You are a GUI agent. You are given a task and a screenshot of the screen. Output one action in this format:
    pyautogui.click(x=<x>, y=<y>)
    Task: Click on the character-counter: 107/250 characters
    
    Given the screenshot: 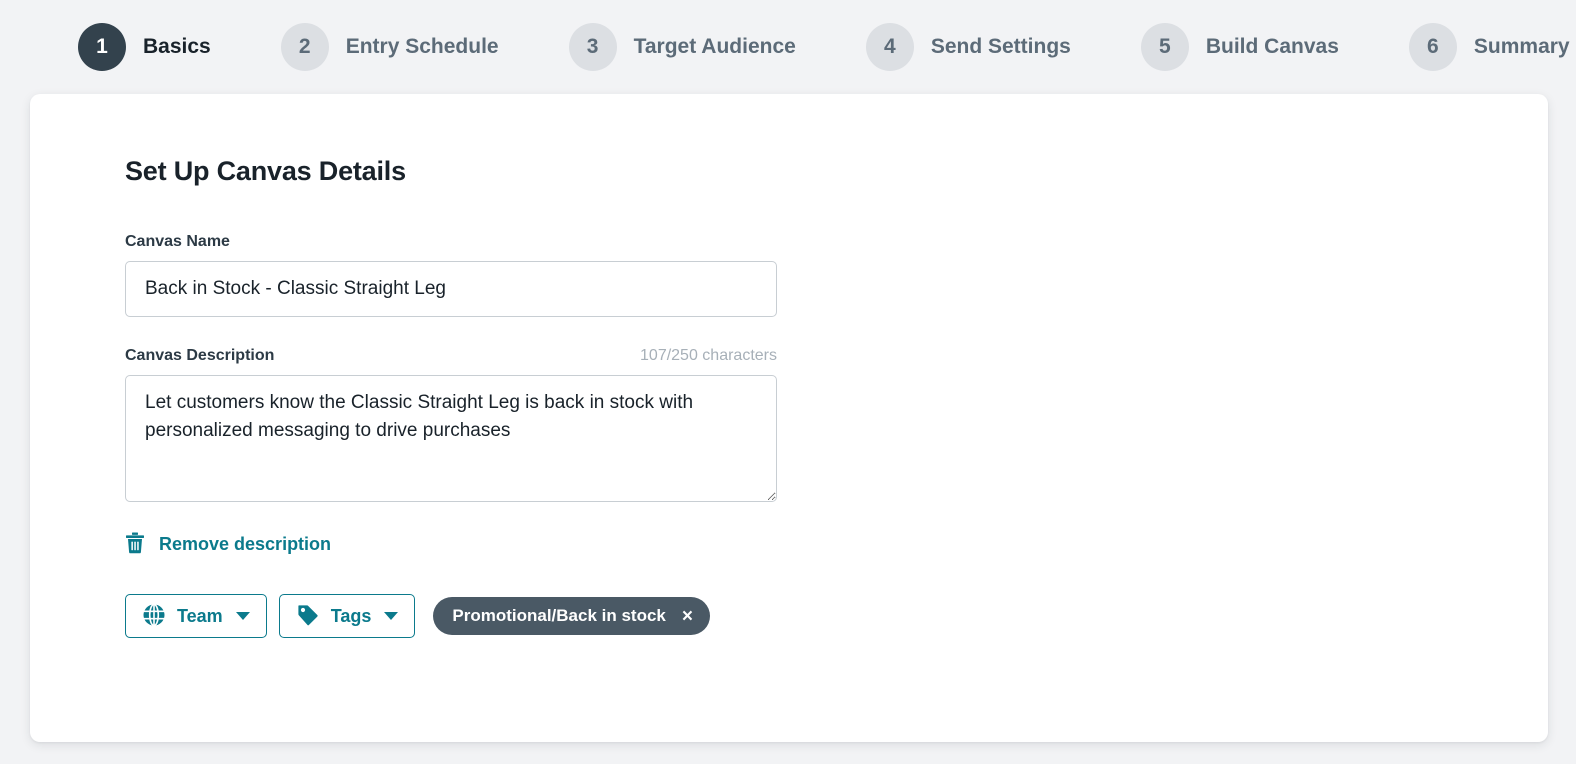 What is the action you would take?
    pyautogui.click(x=708, y=355)
    